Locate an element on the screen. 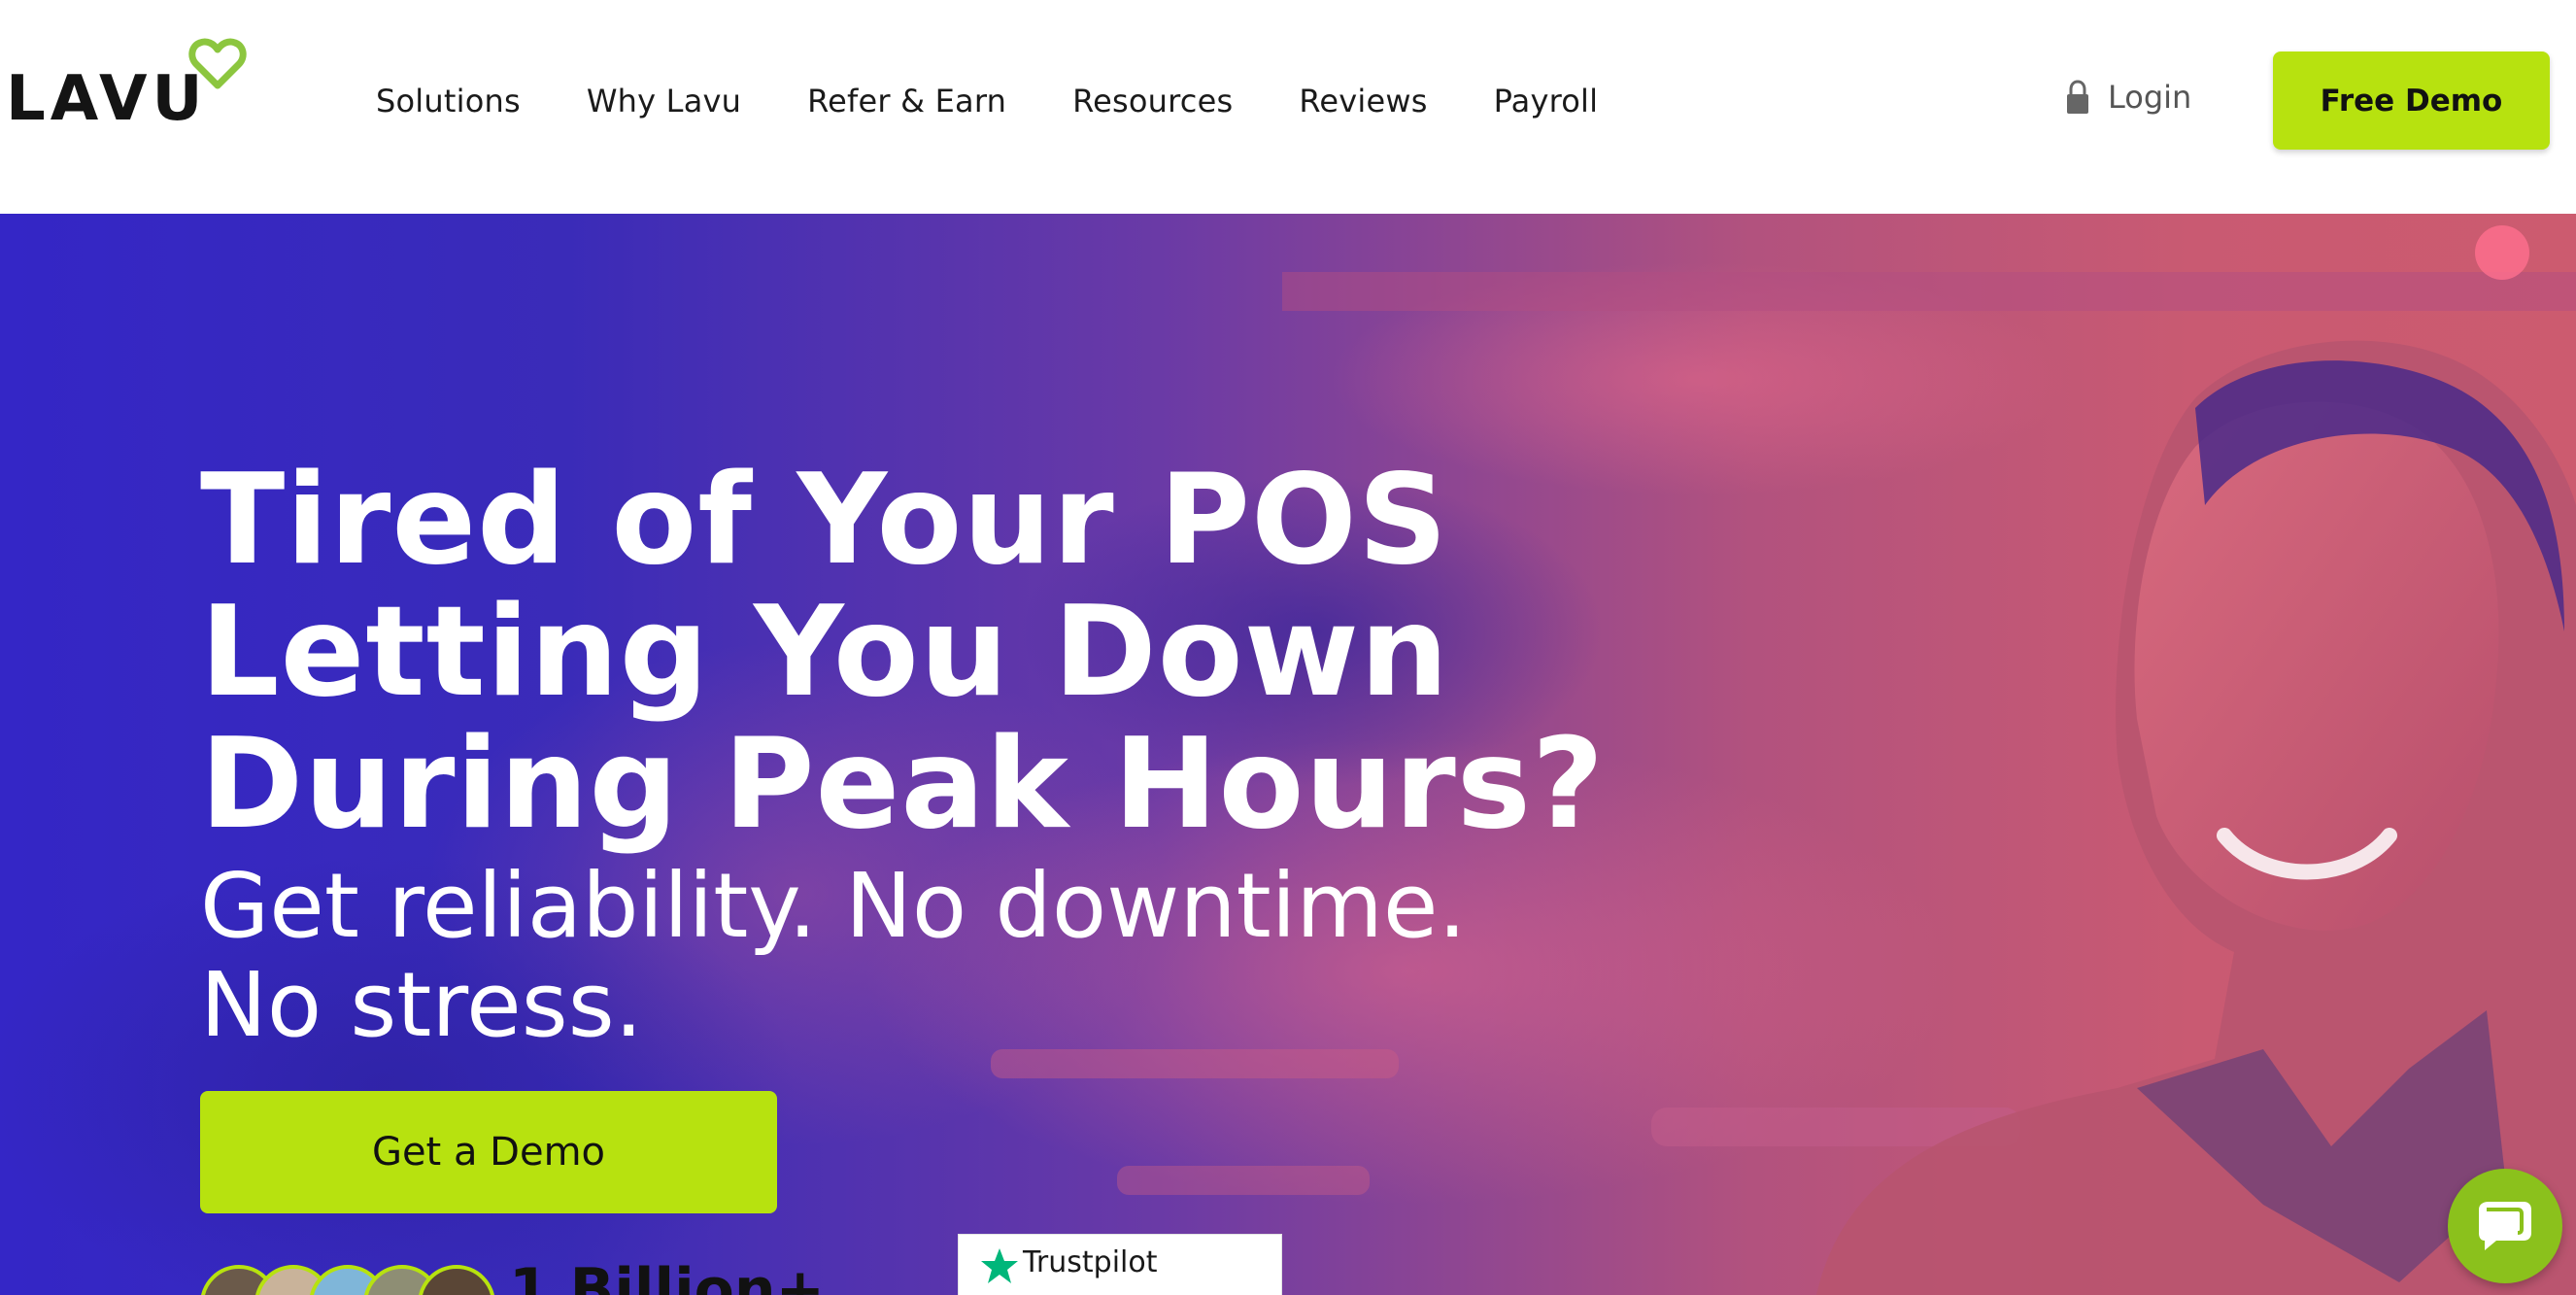 The height and width of the screenshot is (1295, 2576). lavu-logo: LAVU is located at coordinates (127, 85).